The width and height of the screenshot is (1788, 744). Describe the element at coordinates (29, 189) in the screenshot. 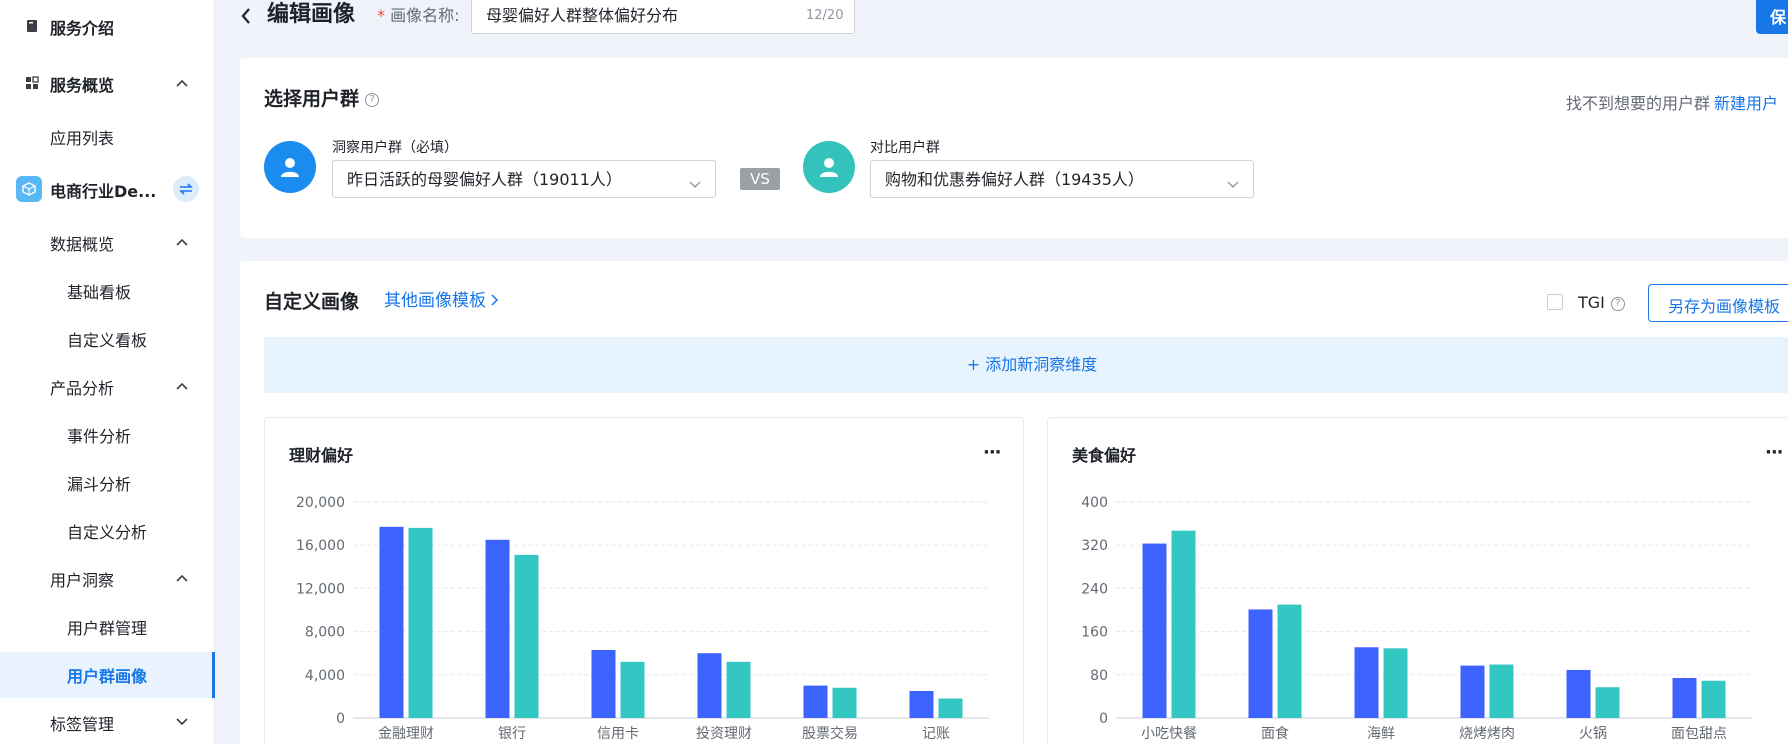

I see `app-cube-icon` at that location.